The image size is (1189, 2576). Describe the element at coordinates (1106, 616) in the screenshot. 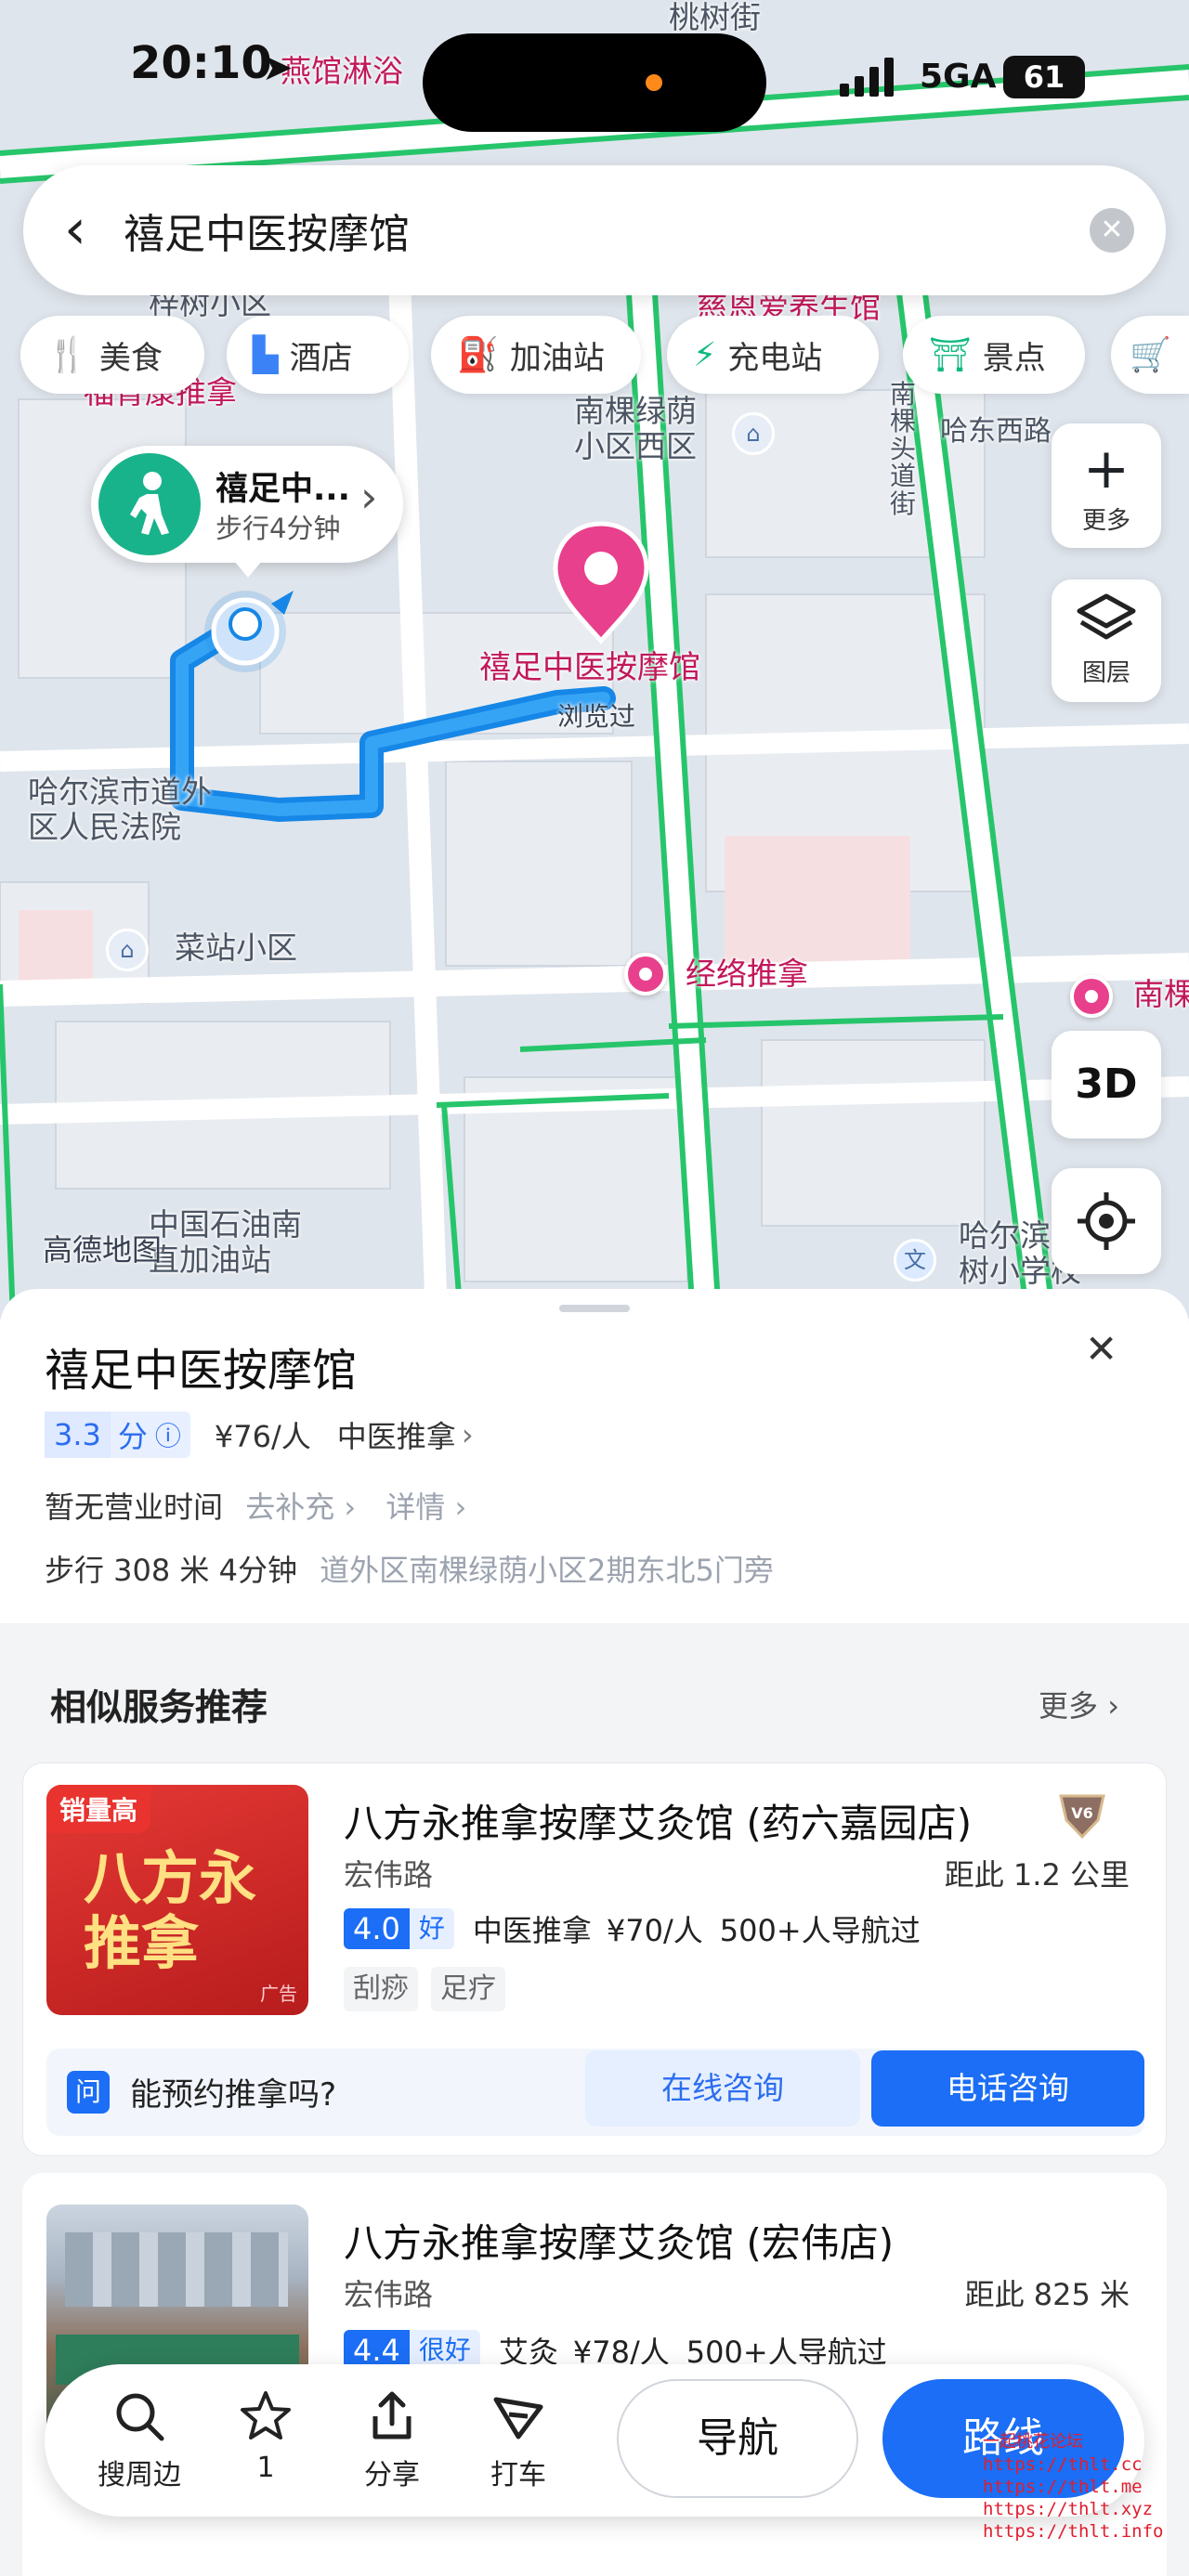

I see `layers-icon` at that location.